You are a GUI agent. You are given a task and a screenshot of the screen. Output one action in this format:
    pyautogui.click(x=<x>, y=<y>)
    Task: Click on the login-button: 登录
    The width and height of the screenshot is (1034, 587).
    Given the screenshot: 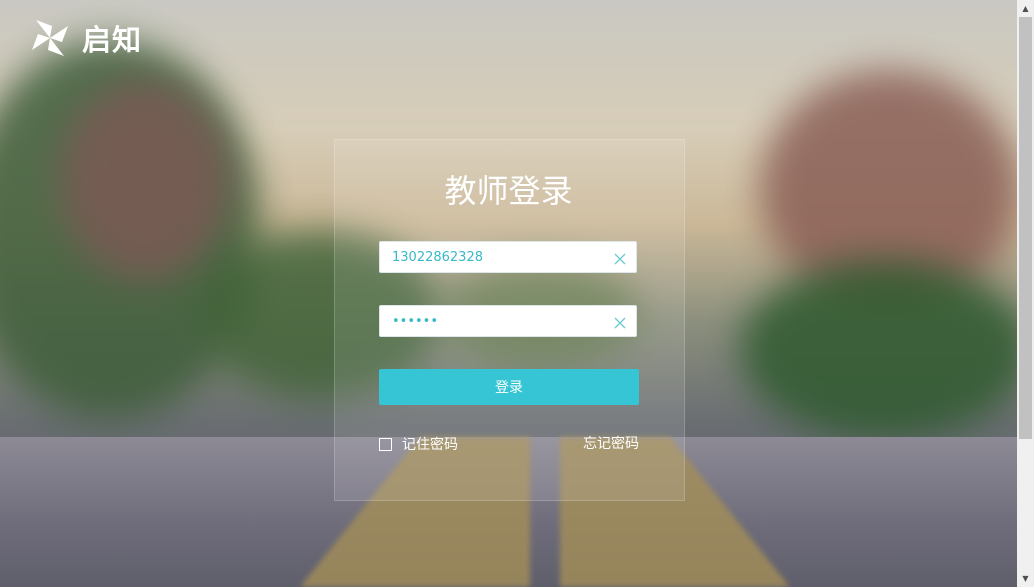 What is the action you would take?
    pyautogui.click(x=509, y=387)
    